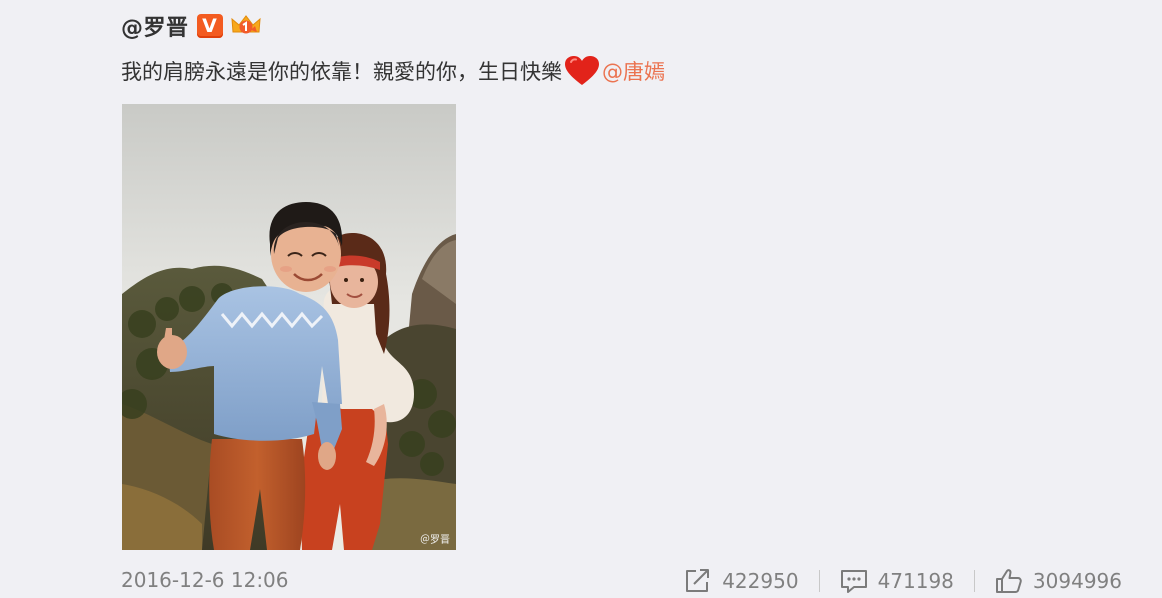 This screenshot has width=1162, height=598. I want to click on repost-button: 422950, so click(741, 581).